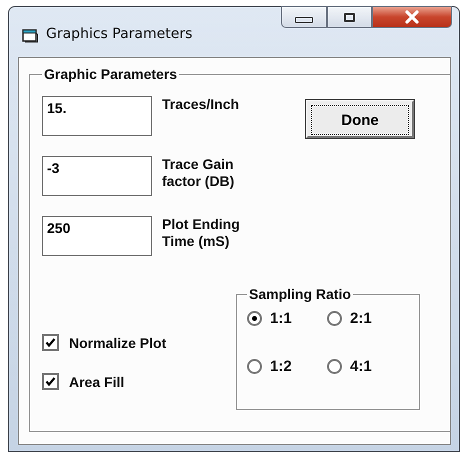  Describe the element at coordinates (349, 17) in the screenshot. I see `maximize-button` at that location.